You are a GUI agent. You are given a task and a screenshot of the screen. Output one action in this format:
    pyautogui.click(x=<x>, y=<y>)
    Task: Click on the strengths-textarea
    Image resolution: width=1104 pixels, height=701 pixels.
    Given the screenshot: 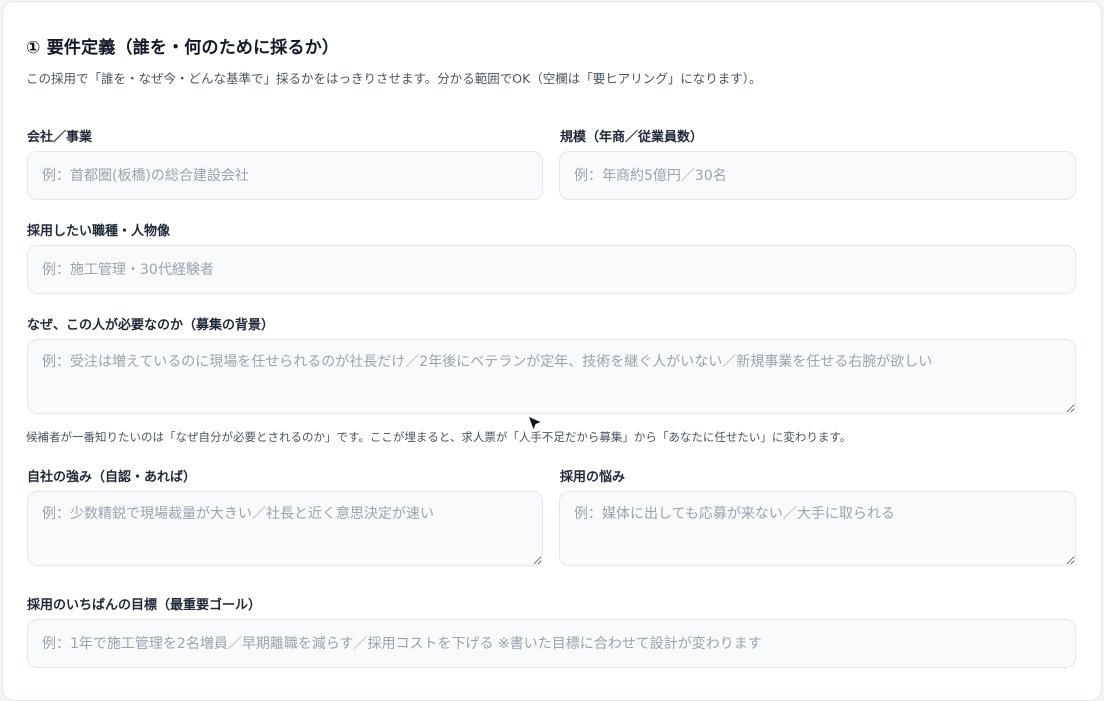 What is the action you would take?
    pyautogui.click(x=285, y=528)
    